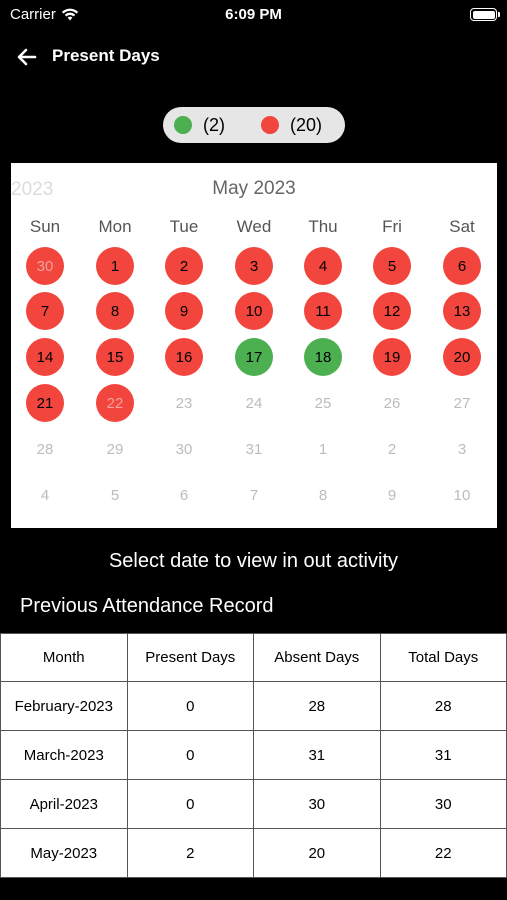  I want to click on page-title: Present Days, so click(106, 55).